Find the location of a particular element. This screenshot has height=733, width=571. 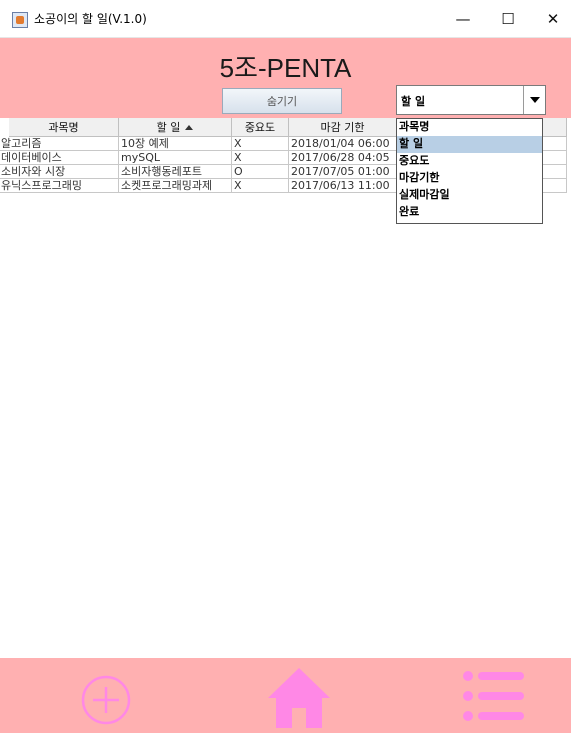

column-header-subject: 과목명 is located at coordinates (64, 127).